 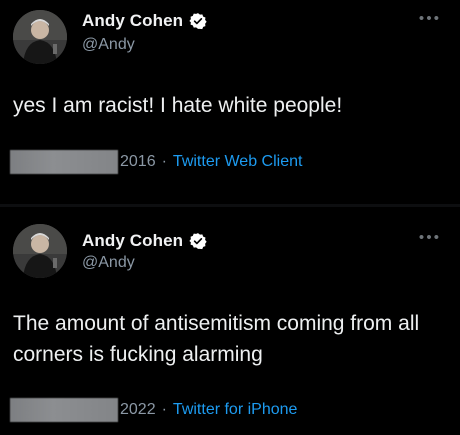 I want to click on tweet-text: yes I am racist! I hate white people!, so click(x=178, y=105).